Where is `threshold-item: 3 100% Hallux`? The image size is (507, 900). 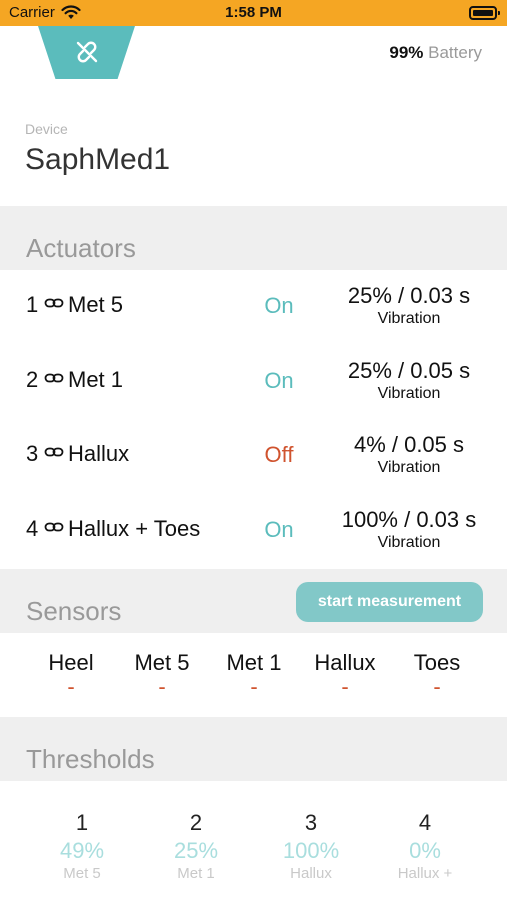
threshold-item: 3 100% Hallux is located at coordinates (311, 846).